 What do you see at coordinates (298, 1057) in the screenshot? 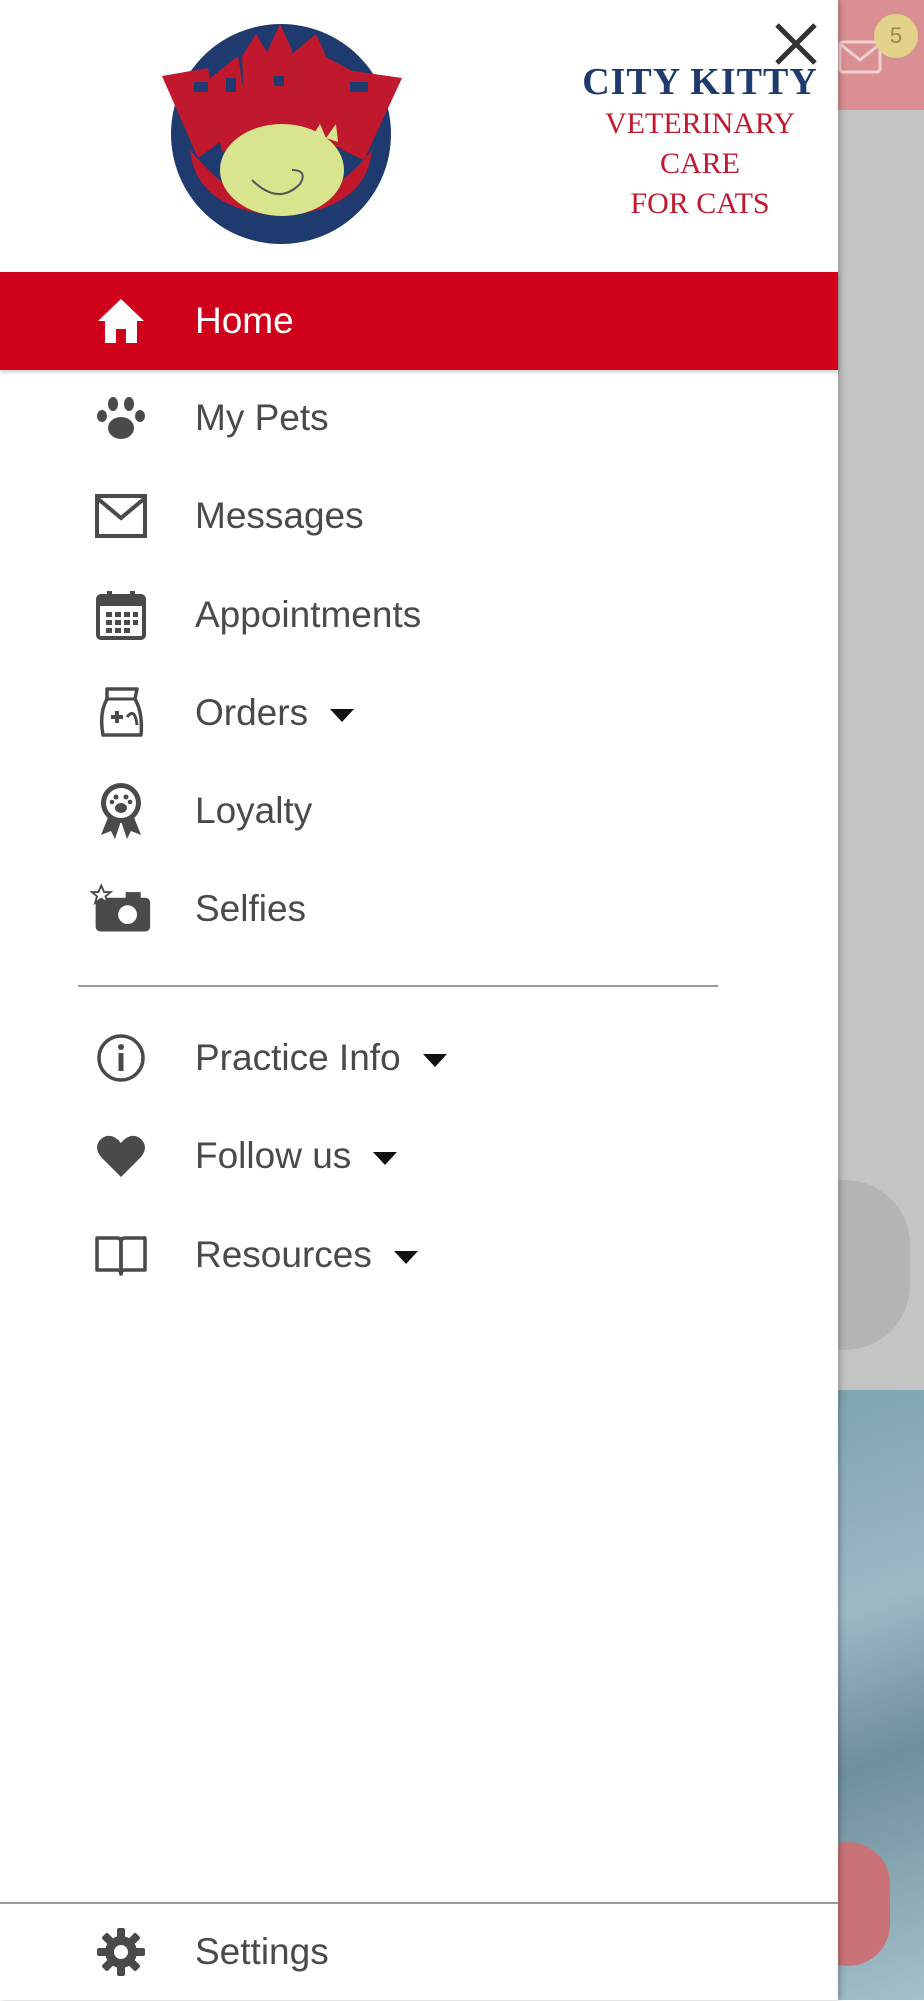
I see `menu-item-text: Practice Info` at bounding box center [298, 1057].